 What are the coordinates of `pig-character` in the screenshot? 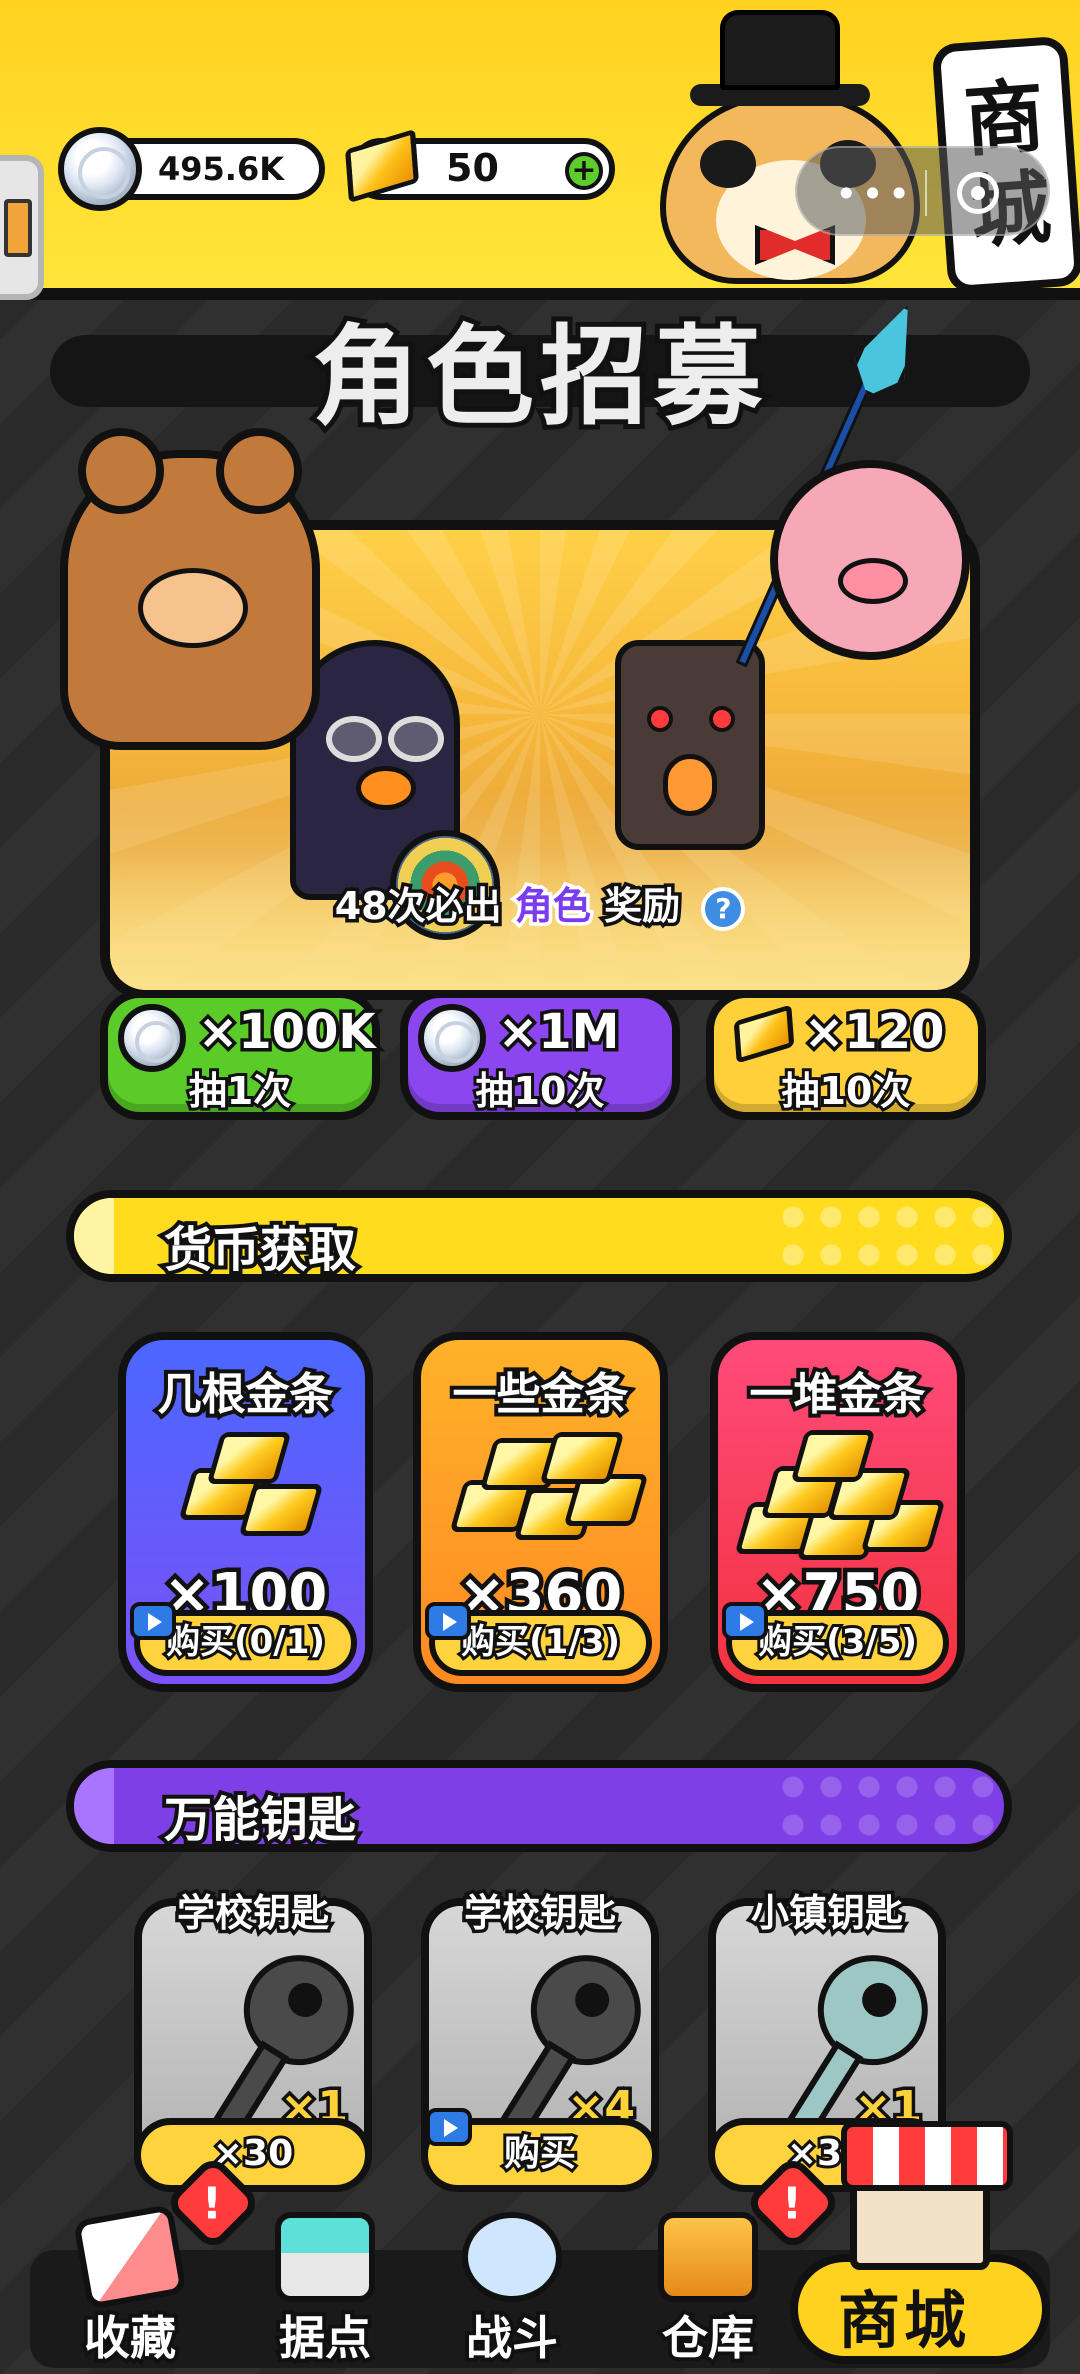 It's located at (870, 560).